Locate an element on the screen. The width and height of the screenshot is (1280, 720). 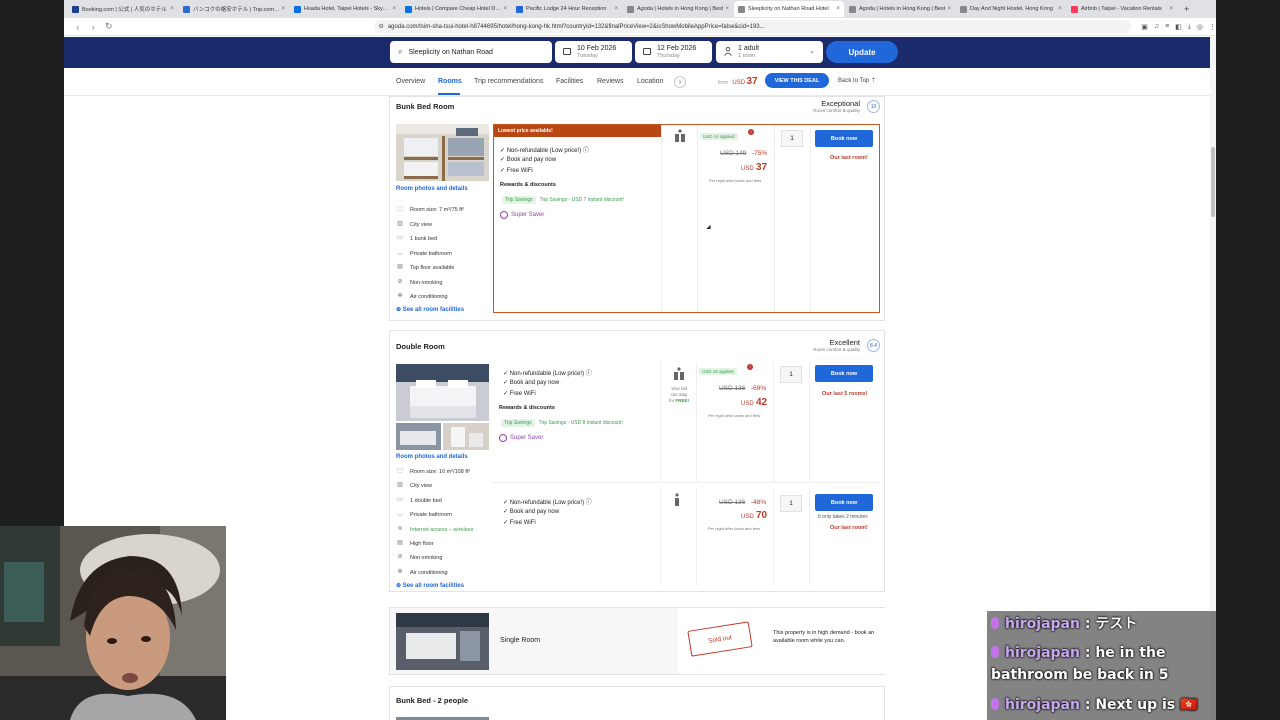
bath-icon: ◡ is located at coordinates (400, 514).